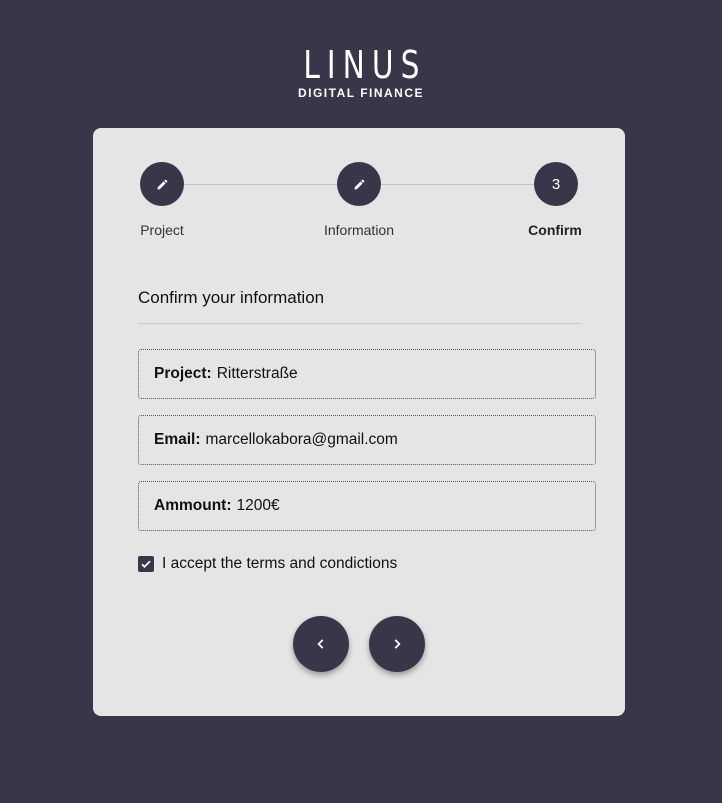 Image resolution: width=722 pixels, height=803 pixels. I want to click on step-label-confirm: Confirm, so click(555, 230).